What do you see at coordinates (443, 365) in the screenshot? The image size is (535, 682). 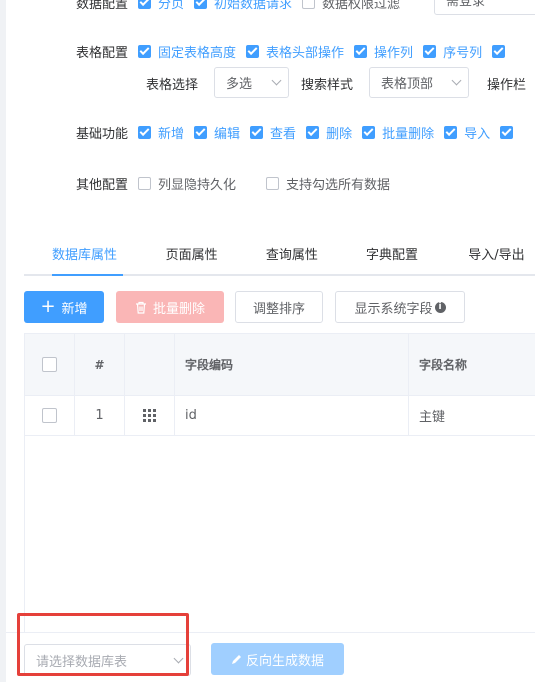 I see `header-field-name: 字段名称` at bounding box center [443, 365].